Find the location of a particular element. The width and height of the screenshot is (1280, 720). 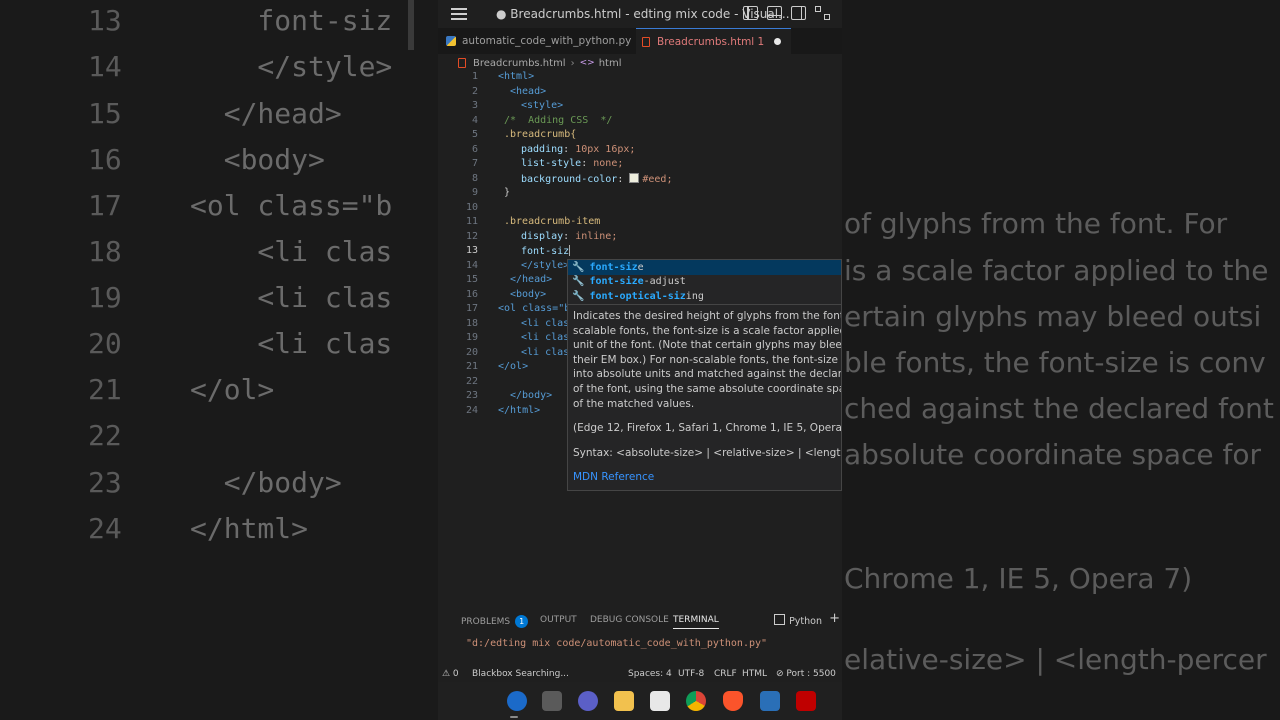

terminal-profile: Python is located at coordinates (798, 620).